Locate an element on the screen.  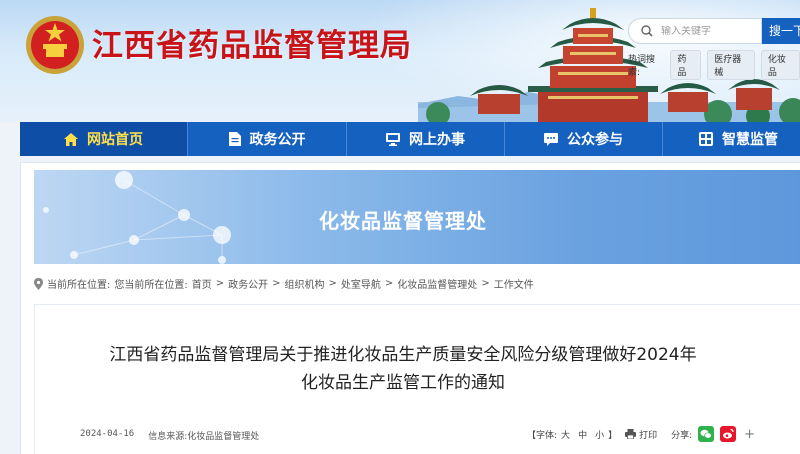
nav-smart-supervision: 智慧监管 is located at coordinates (731, 139).